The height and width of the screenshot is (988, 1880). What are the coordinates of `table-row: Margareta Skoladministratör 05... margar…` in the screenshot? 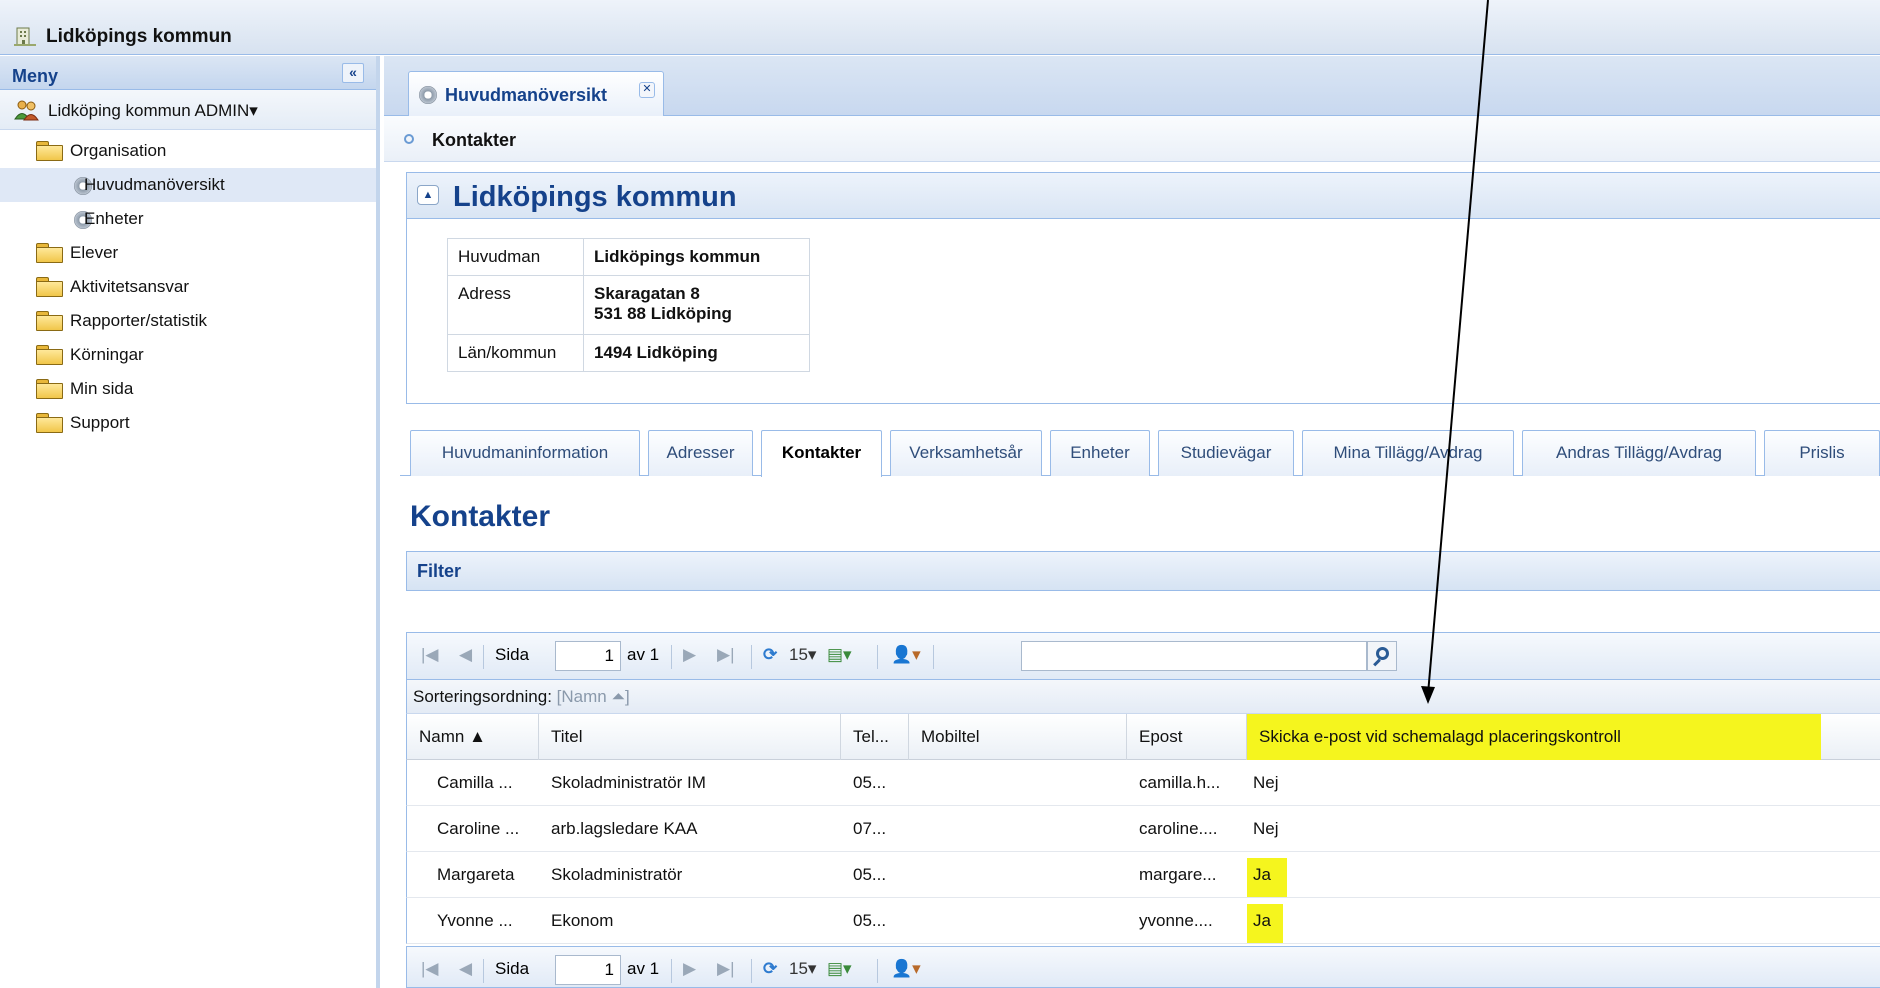 It's located at (1143, 875).